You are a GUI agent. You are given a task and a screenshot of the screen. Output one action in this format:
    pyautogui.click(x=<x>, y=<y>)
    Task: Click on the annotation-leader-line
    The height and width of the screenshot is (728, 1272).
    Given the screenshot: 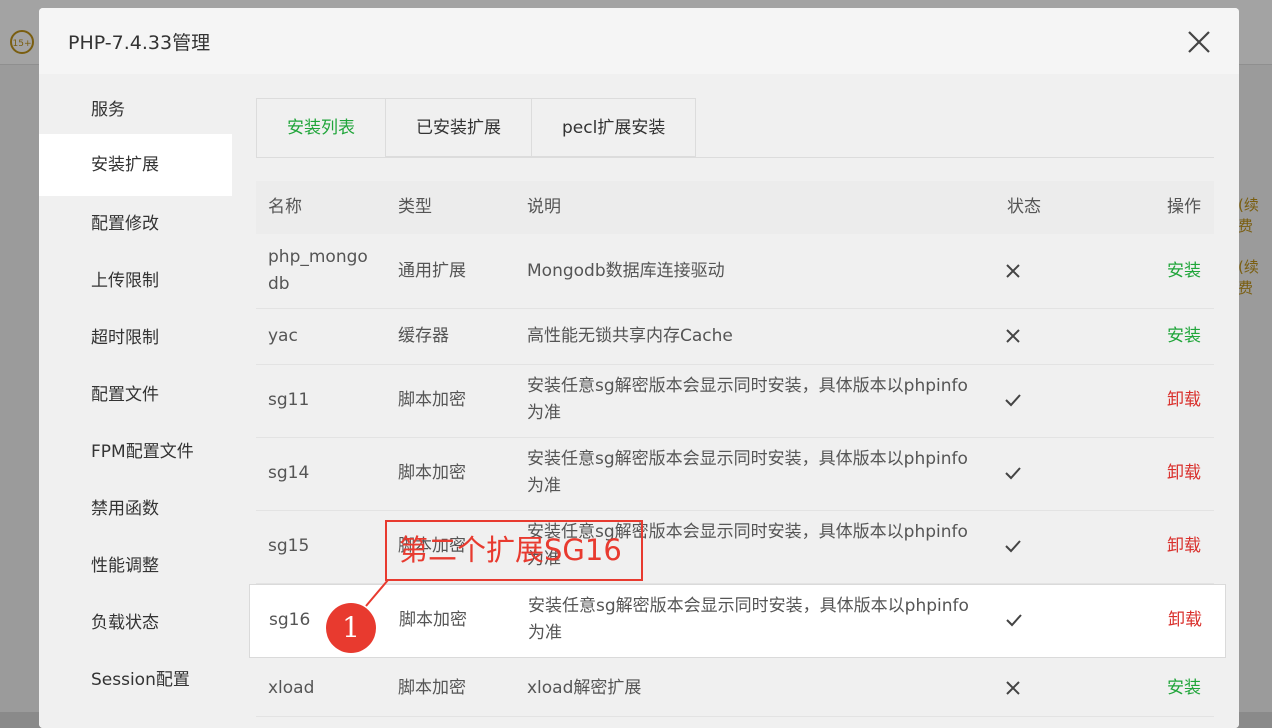 What is the action you would take?
    pyautogui.click(x=377, y=593)
    